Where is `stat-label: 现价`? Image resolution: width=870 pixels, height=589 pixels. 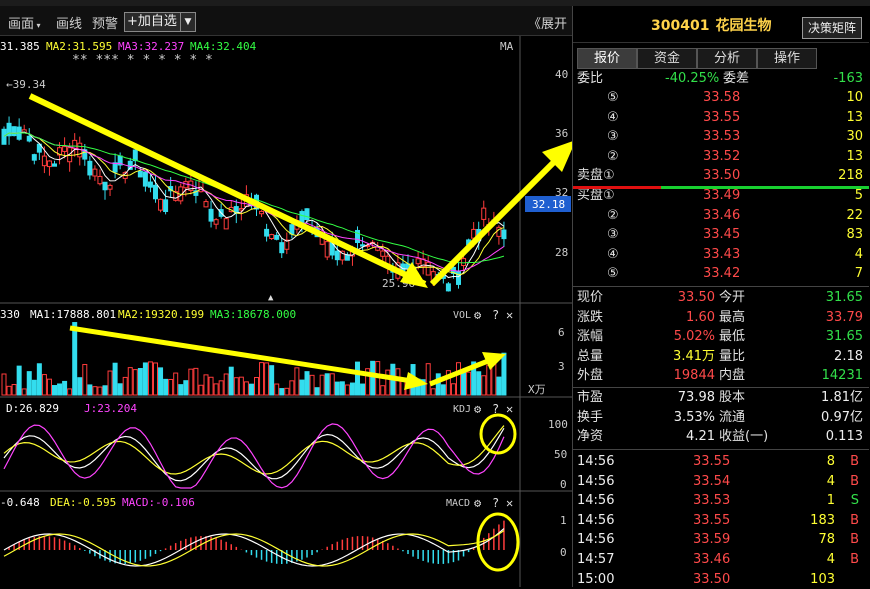
stat-label: 现价 is located at coordinates (590, 297).